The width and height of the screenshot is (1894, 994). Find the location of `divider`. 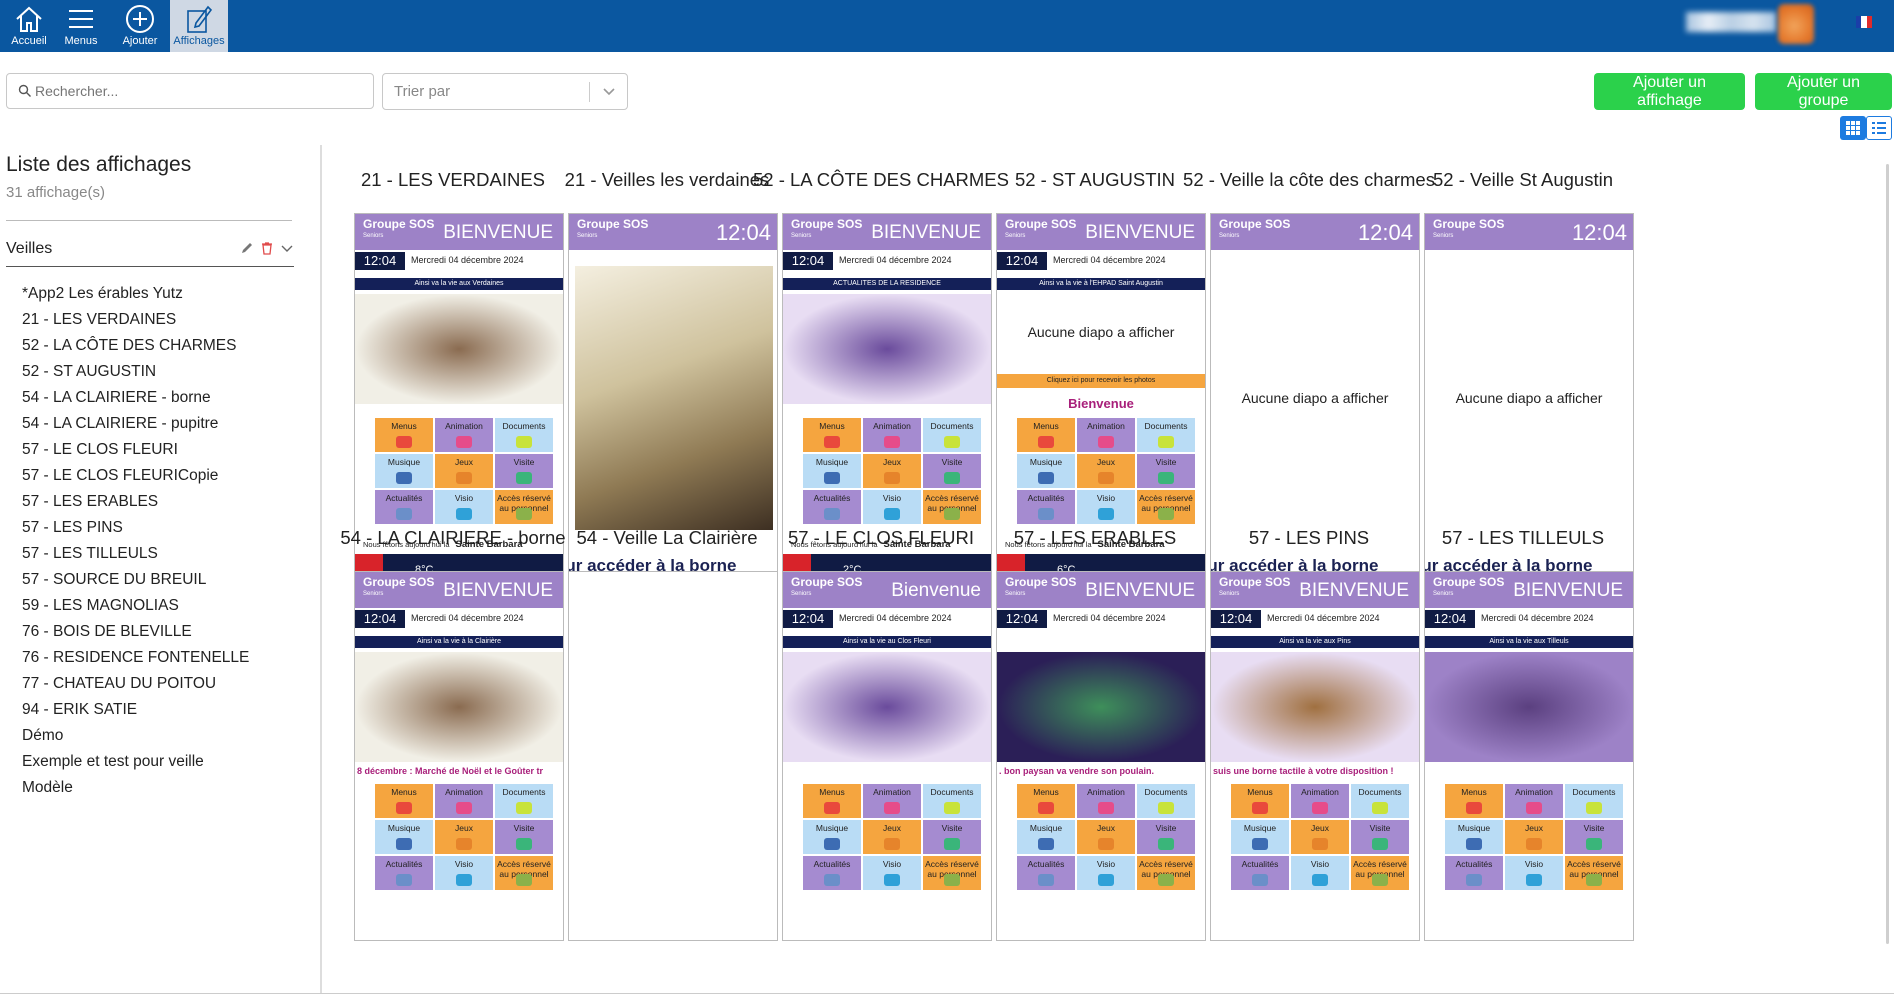

divider is located at coordinates (149, 220).